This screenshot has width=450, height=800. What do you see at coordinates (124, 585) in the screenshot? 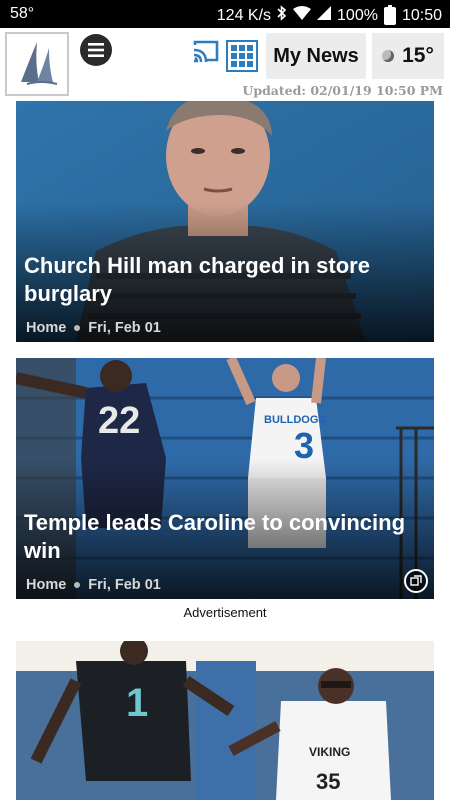
I see `story-date-2: Fri, Feb 01` at bounding box center [124, 585].